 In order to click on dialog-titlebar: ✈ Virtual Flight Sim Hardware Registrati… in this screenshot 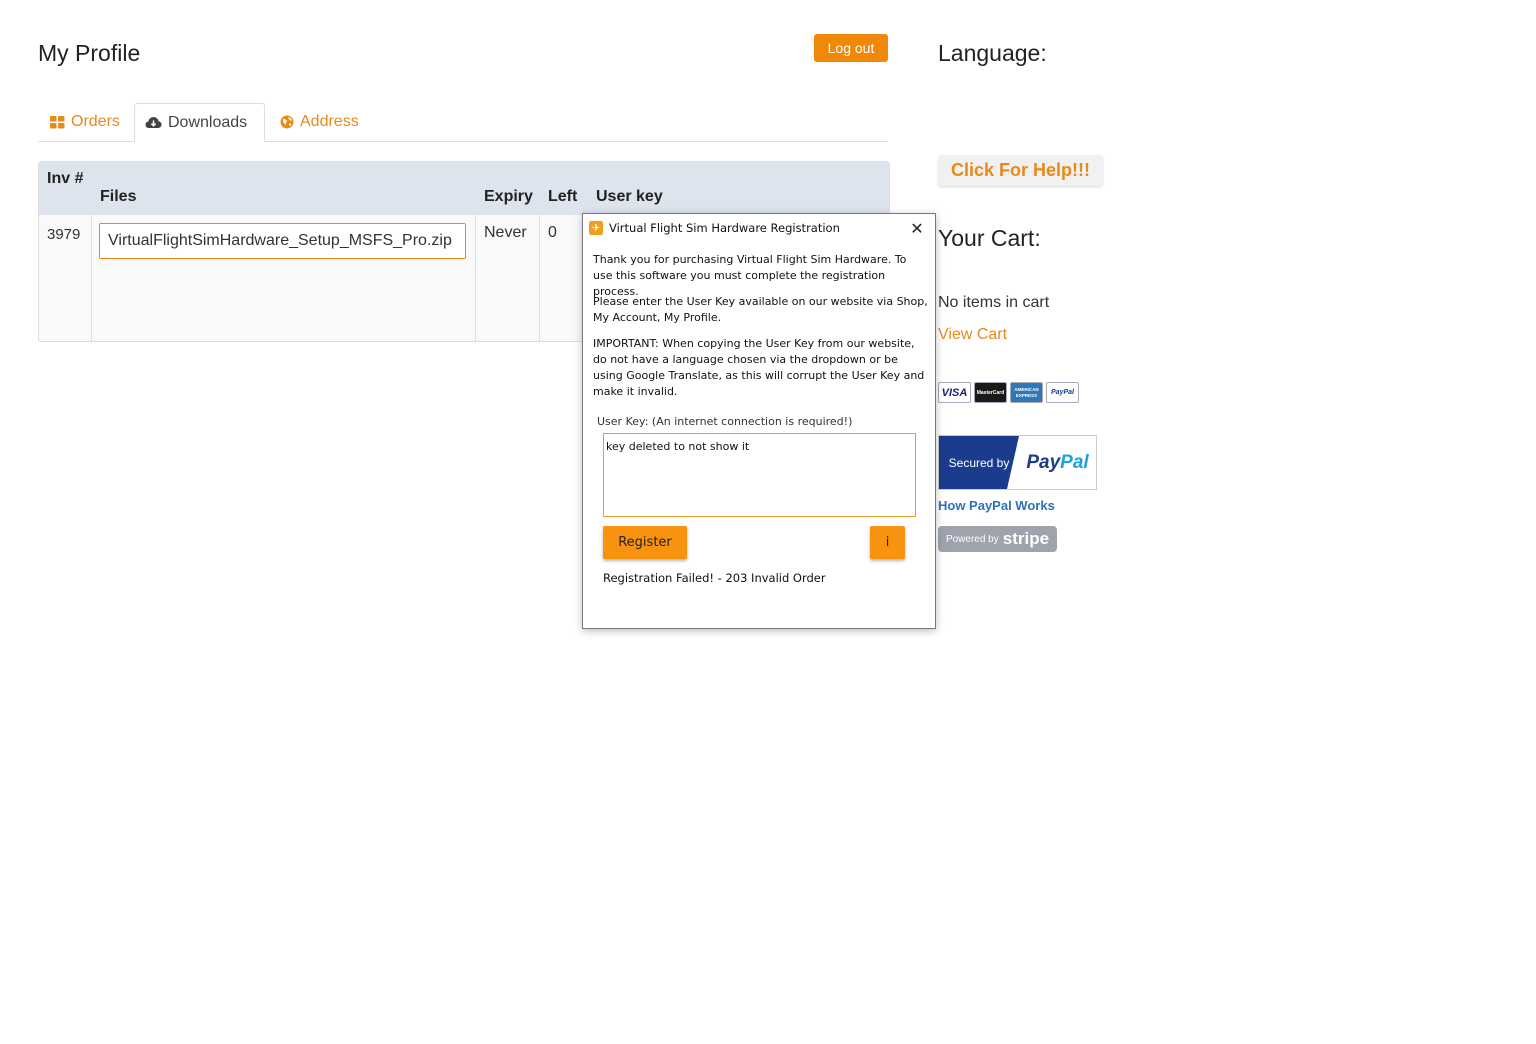, I will do `click(759, 228)`.